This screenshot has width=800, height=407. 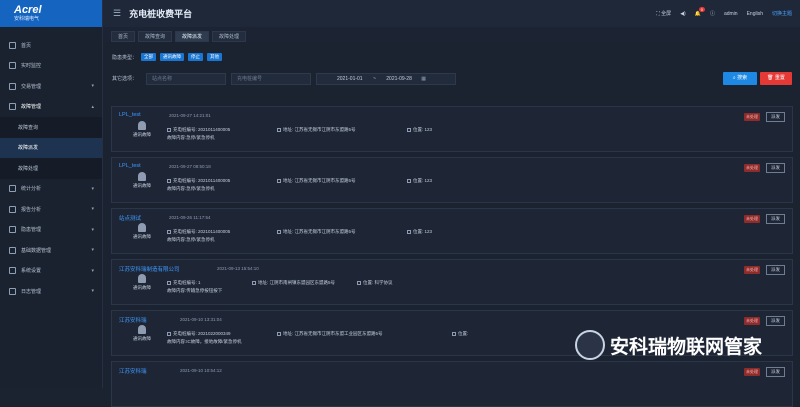 I want to click on card-pile: 充电桩编号: 1, so click(x=184, y=283).